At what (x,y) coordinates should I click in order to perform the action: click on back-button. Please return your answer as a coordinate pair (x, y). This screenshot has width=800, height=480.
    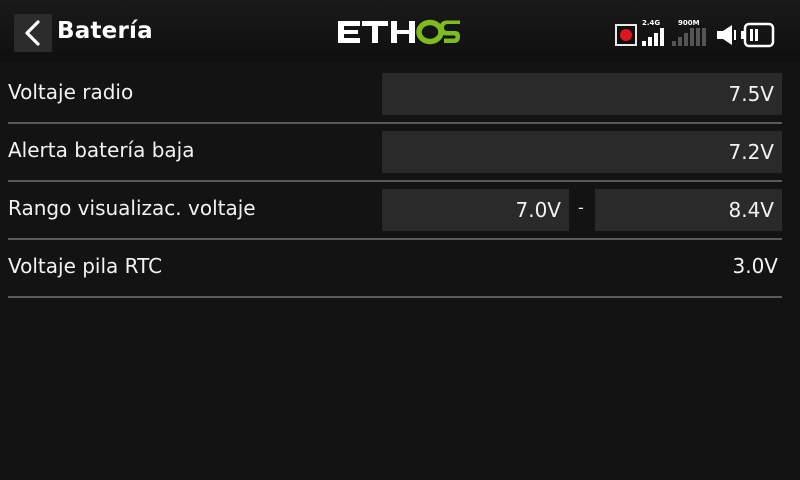
    Looking at the image, I should click on (33, 33).